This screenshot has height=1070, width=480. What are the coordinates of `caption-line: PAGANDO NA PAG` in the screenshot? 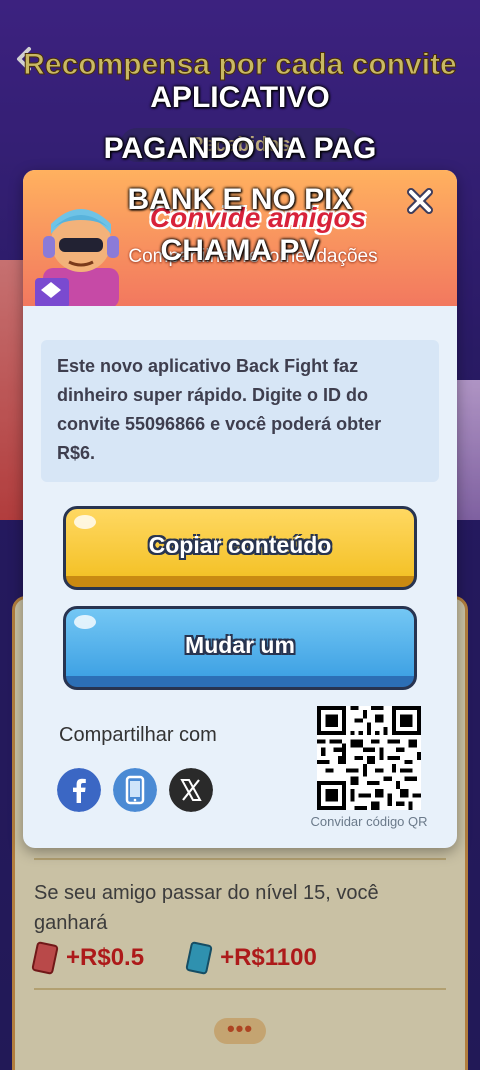 It's located at (240, 148).